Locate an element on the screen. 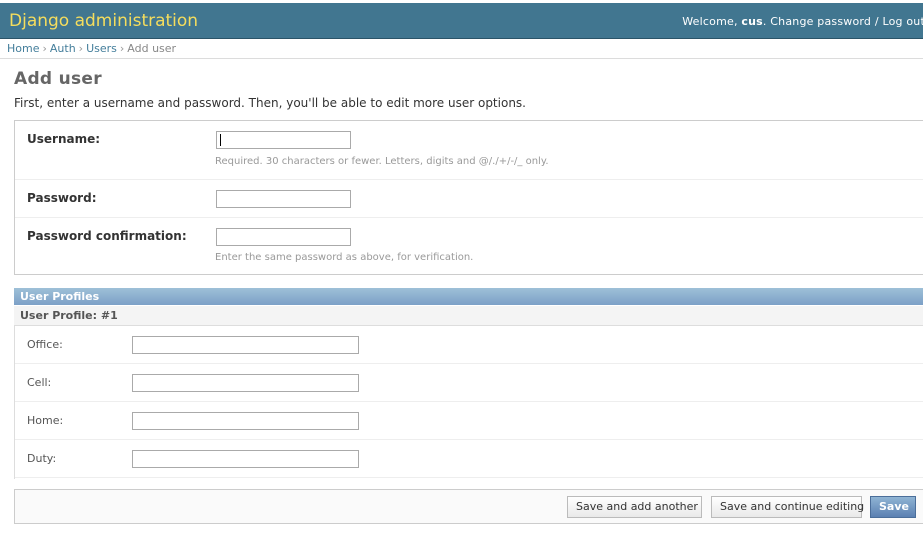 The width and height of the screenshot is (923, 536). office-row: Office: is located at coordinates (469, 345).